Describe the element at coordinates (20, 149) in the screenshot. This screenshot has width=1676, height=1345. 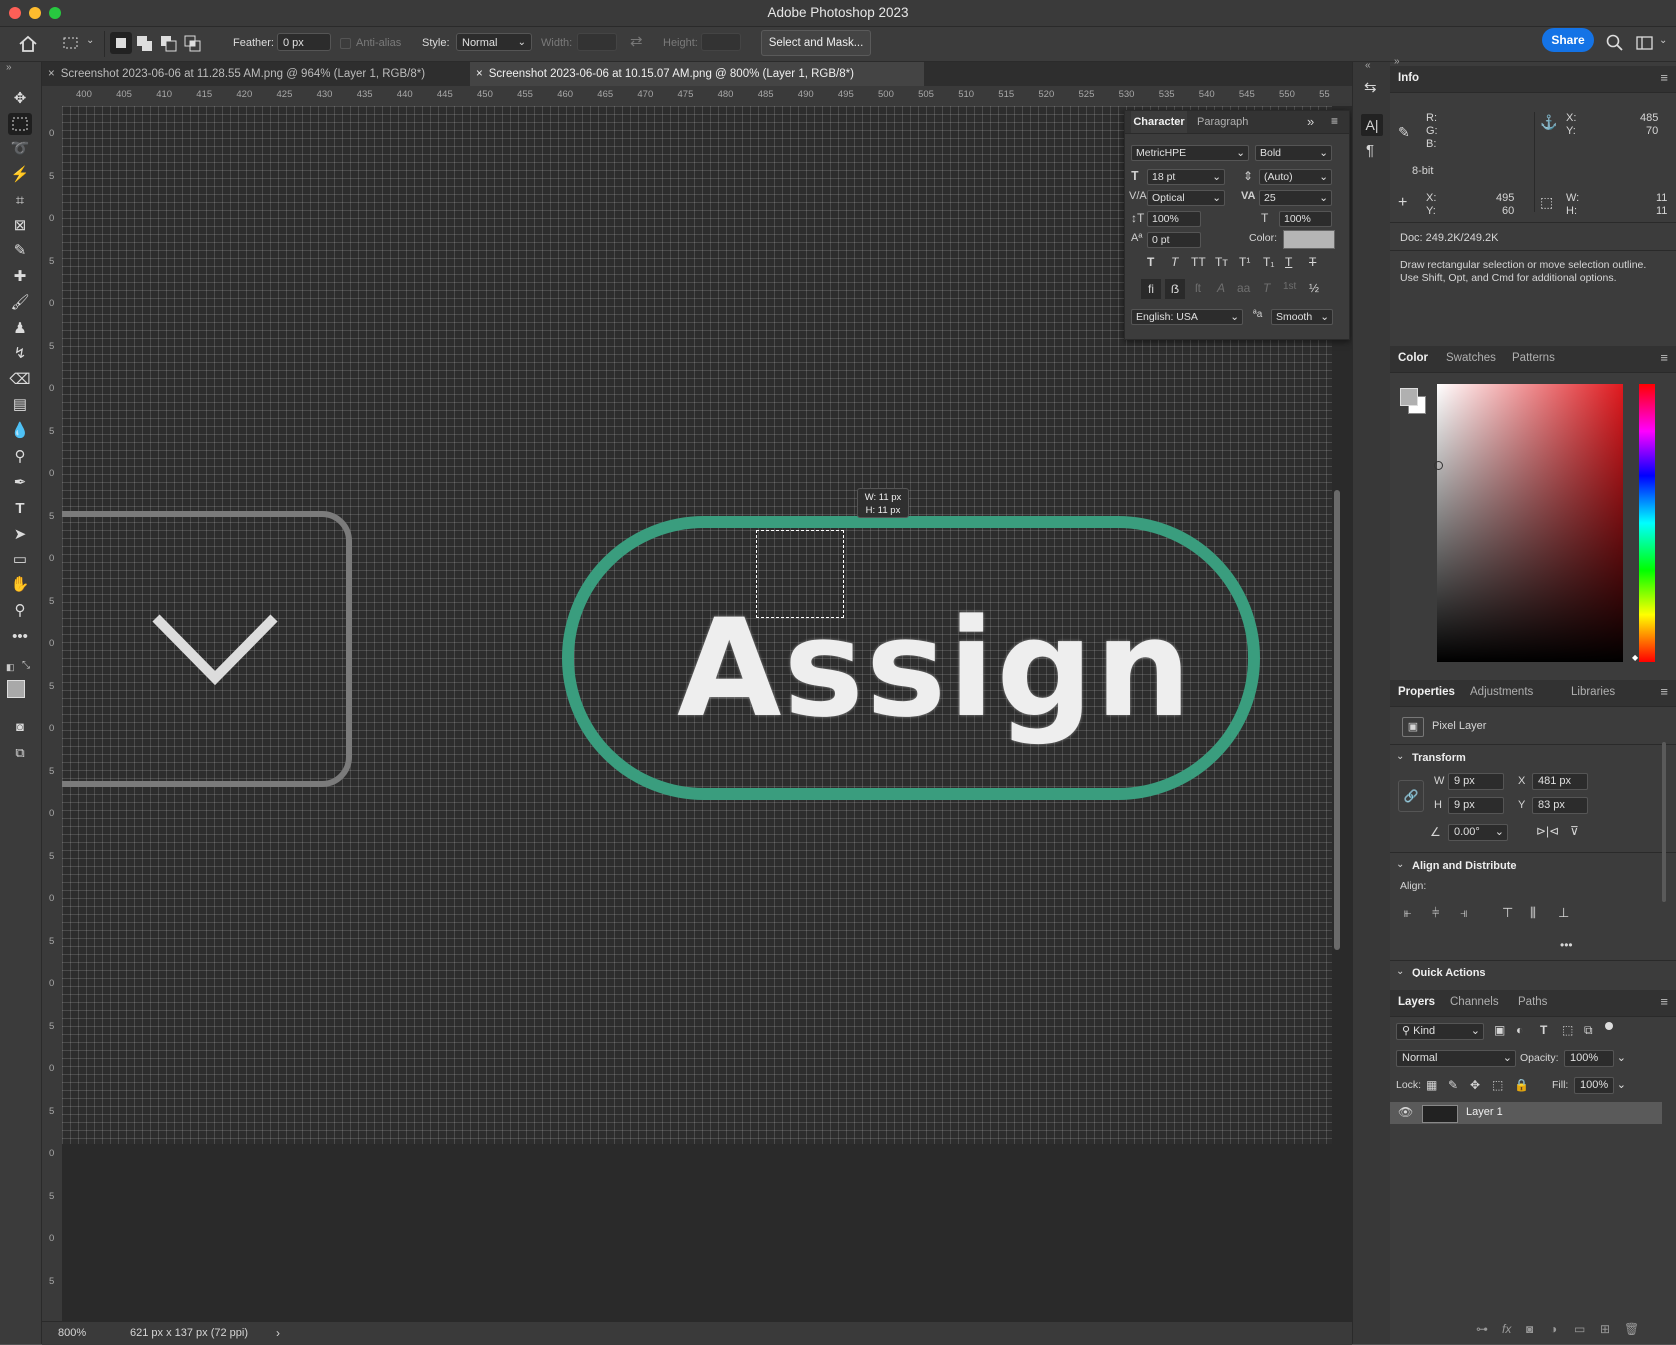
I see `lasso-tool-icon: ➰` at that location.